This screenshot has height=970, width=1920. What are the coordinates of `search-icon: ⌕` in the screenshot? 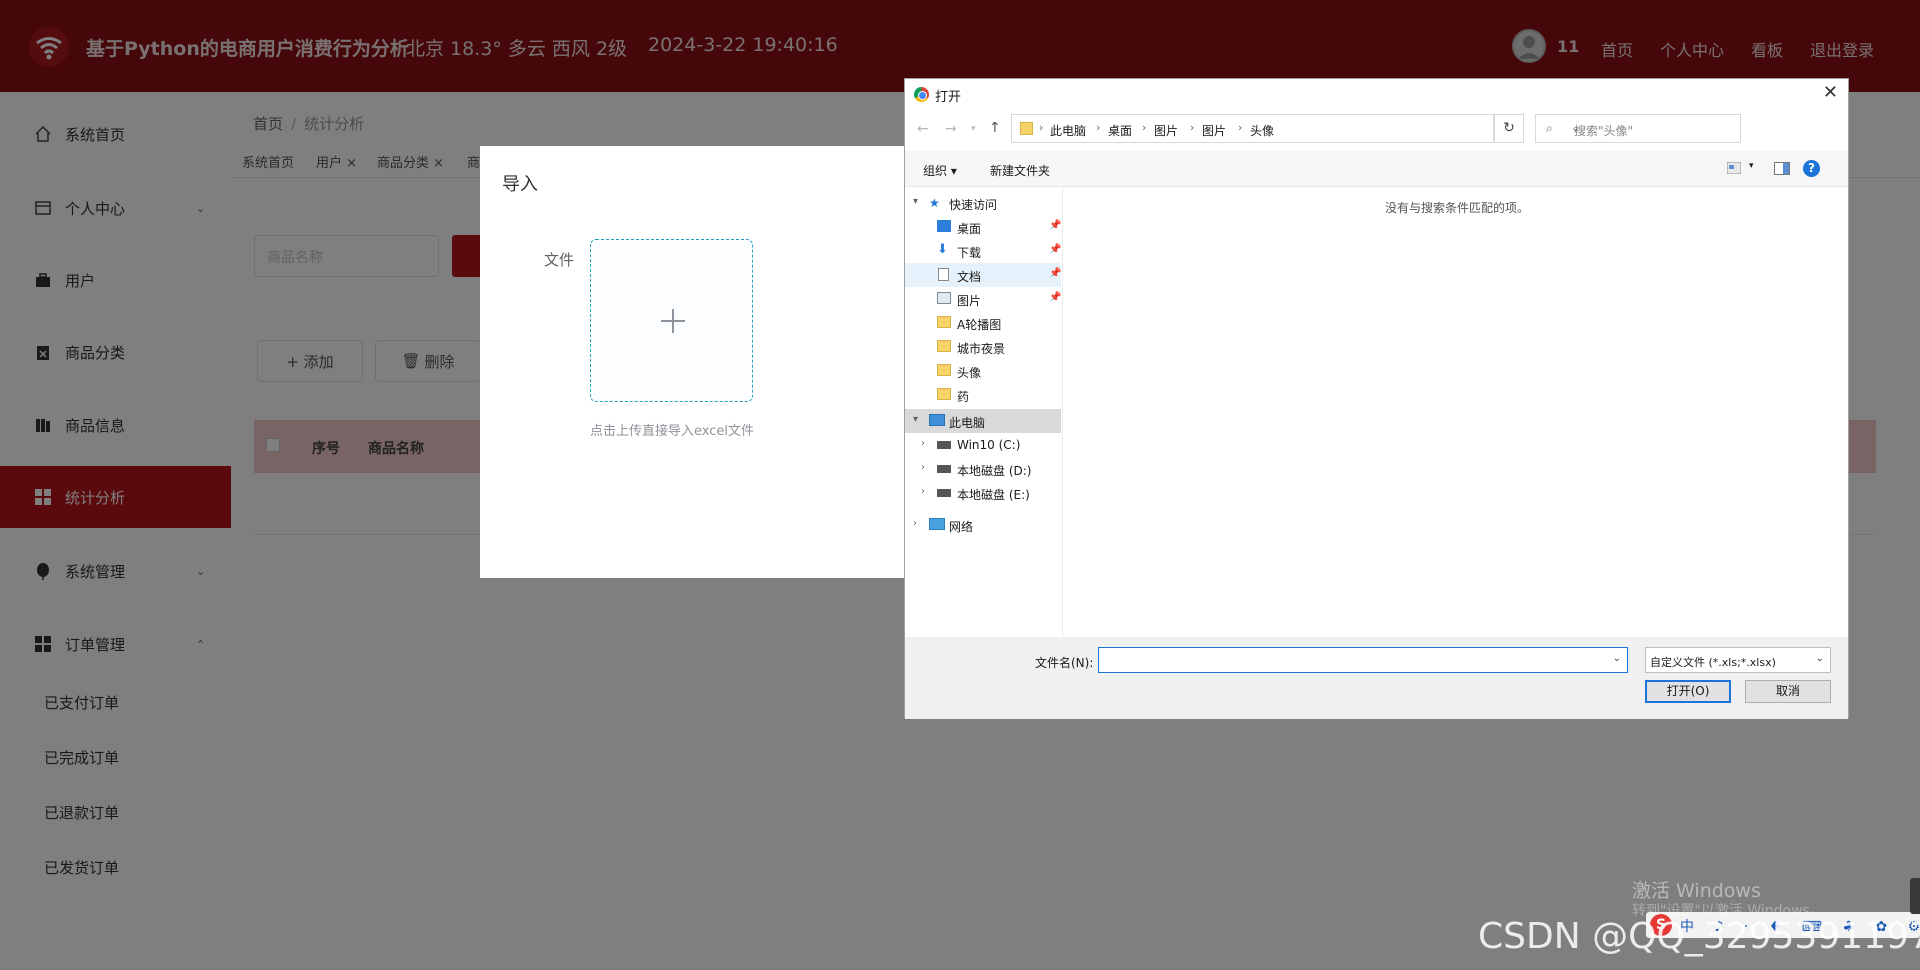 It's located at (1549, 128).